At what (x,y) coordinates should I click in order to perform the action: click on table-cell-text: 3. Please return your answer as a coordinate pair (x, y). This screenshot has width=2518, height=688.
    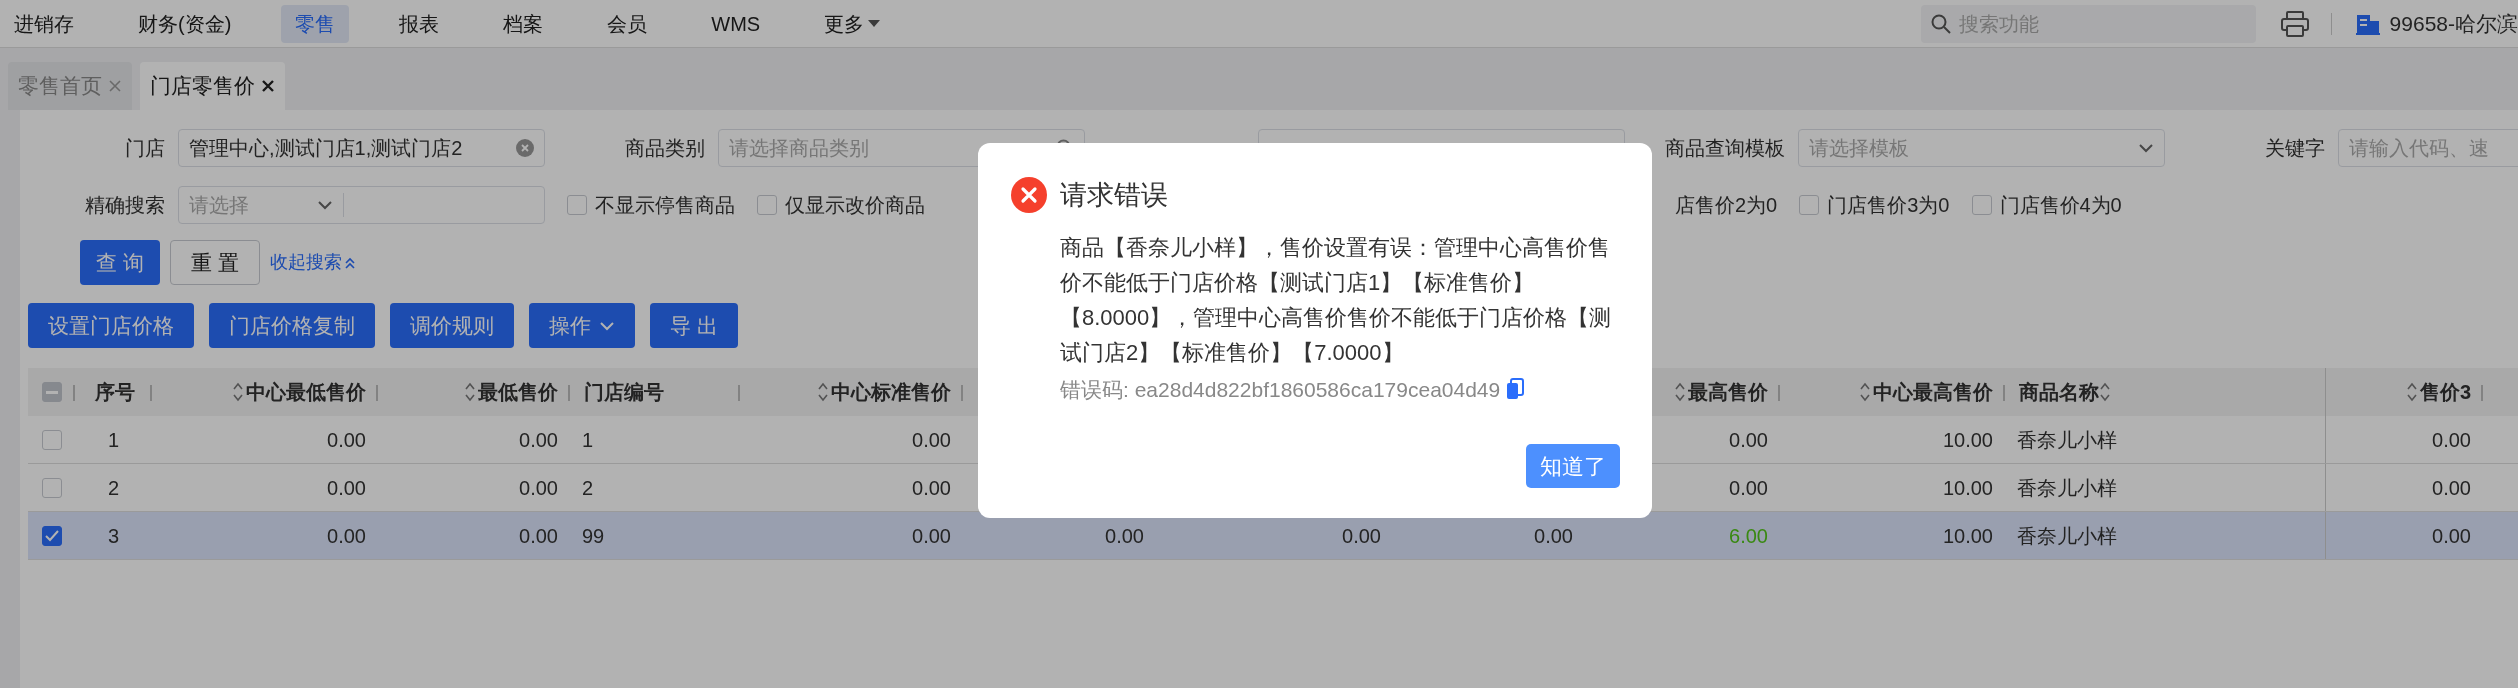
    Looking at the image, I should click on (113, 536).